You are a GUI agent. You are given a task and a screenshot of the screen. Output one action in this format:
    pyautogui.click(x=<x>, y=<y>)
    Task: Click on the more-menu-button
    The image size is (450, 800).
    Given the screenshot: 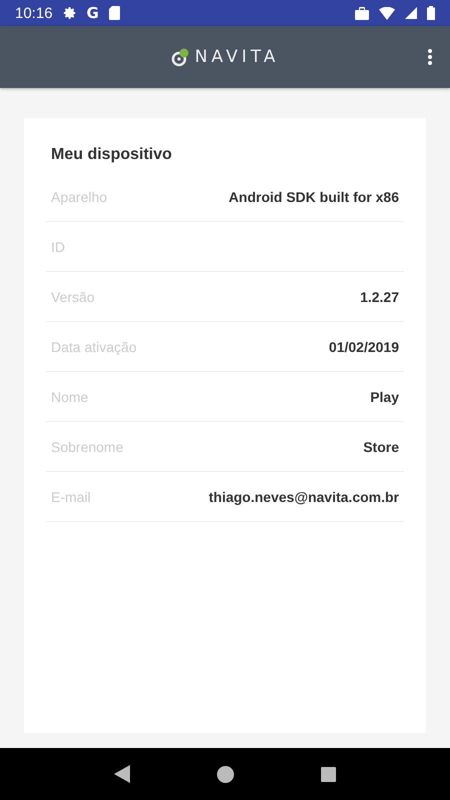 What is the action you would take?
    pyautogui.click(x=430, y=57)
    